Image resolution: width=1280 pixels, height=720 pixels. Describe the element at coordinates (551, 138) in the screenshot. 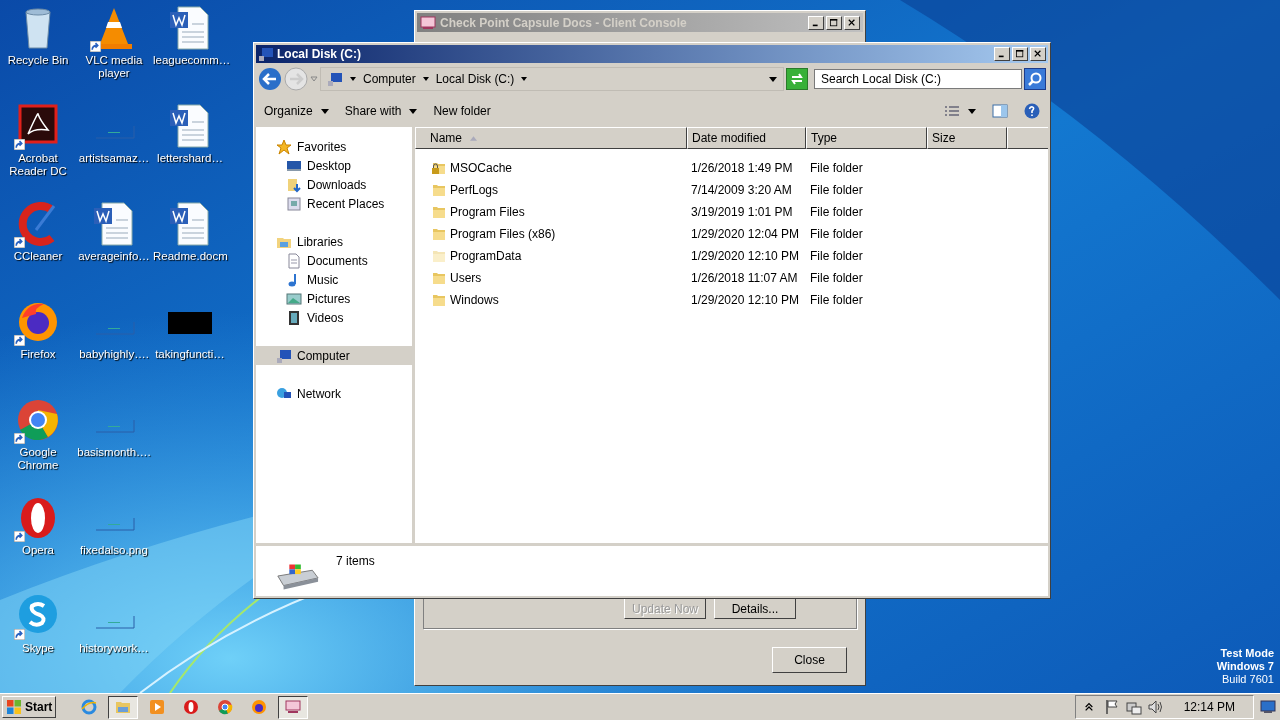

I see `column-header: Name` at that location.